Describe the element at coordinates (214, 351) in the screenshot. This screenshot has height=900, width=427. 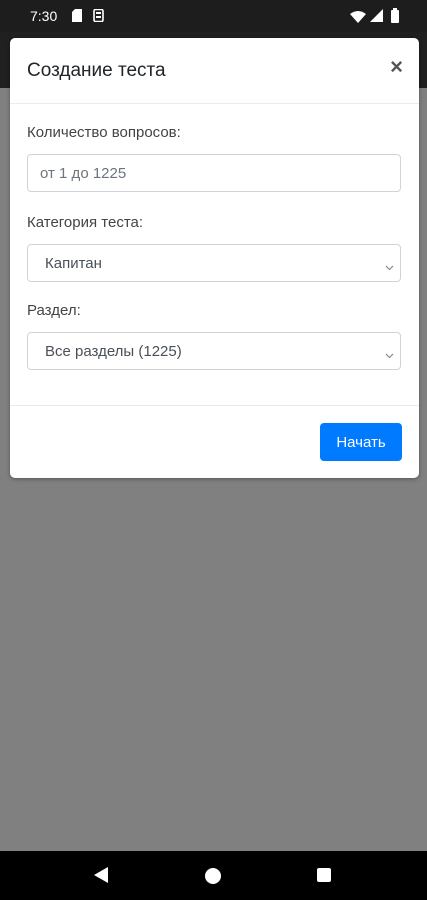
I see `section-select: Все разделы (1225)` at that location.